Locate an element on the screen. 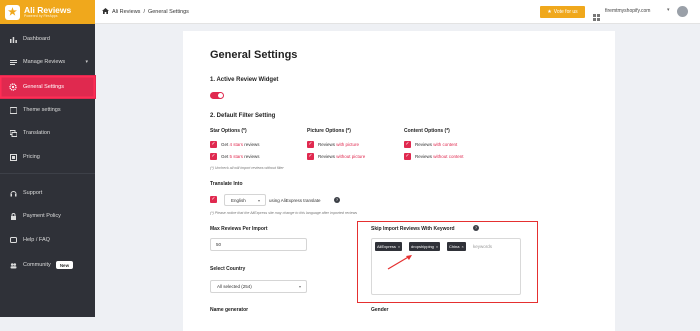 This screenshot has width=700, height=331. max-reviews-label: Max Reviews Per Import is located at coordinates (239, 229).